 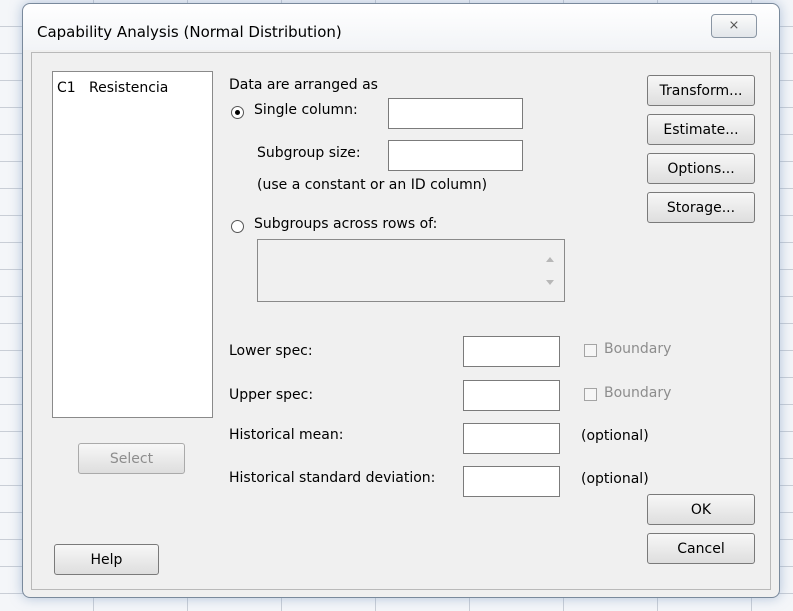 I want to click on lower-spec-input, so click(x=511, y=351).